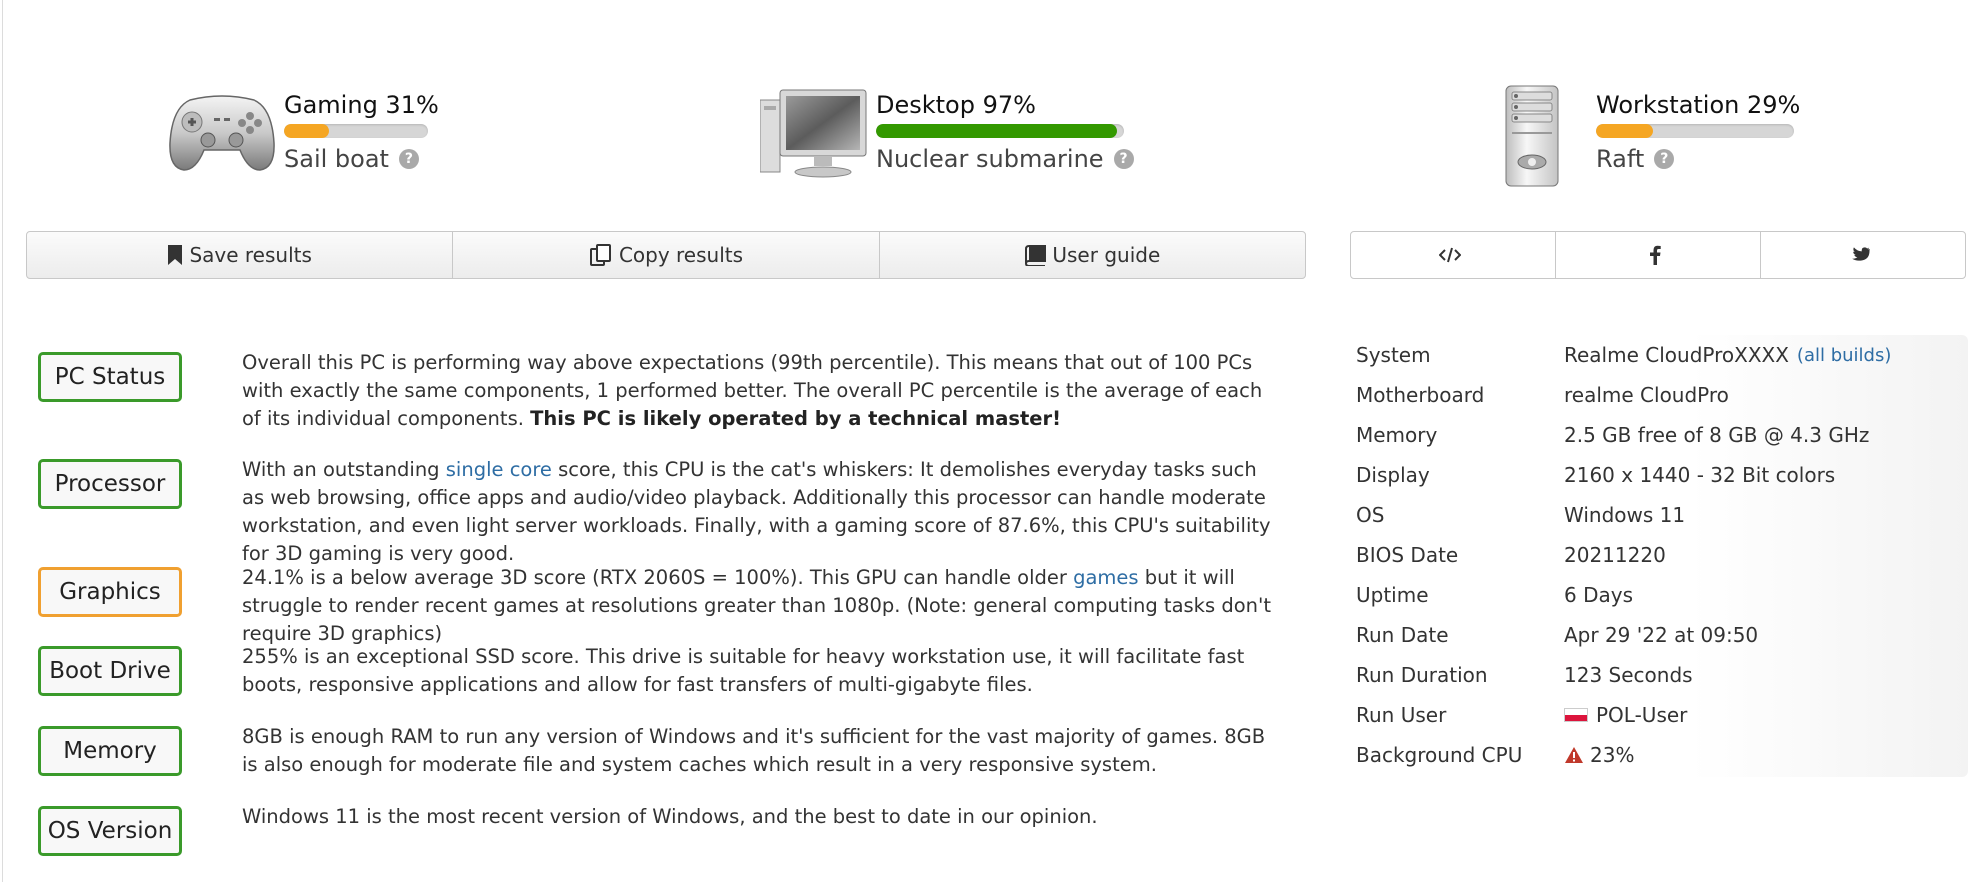  Describe the element at coordinates (1370, 515) in the screenshot. I see `sysinfo-key: OS` at that location.